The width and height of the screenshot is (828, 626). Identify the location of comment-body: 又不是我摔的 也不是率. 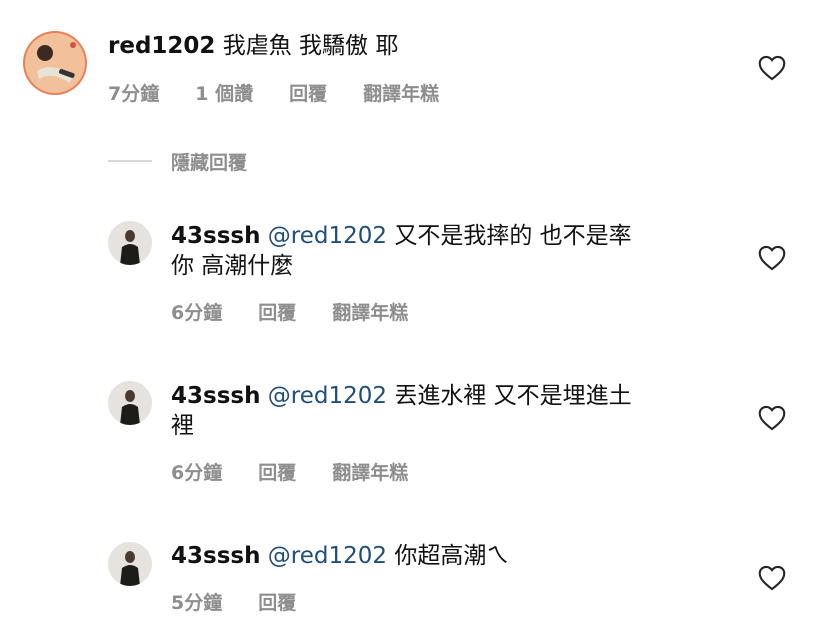
(513, 236).